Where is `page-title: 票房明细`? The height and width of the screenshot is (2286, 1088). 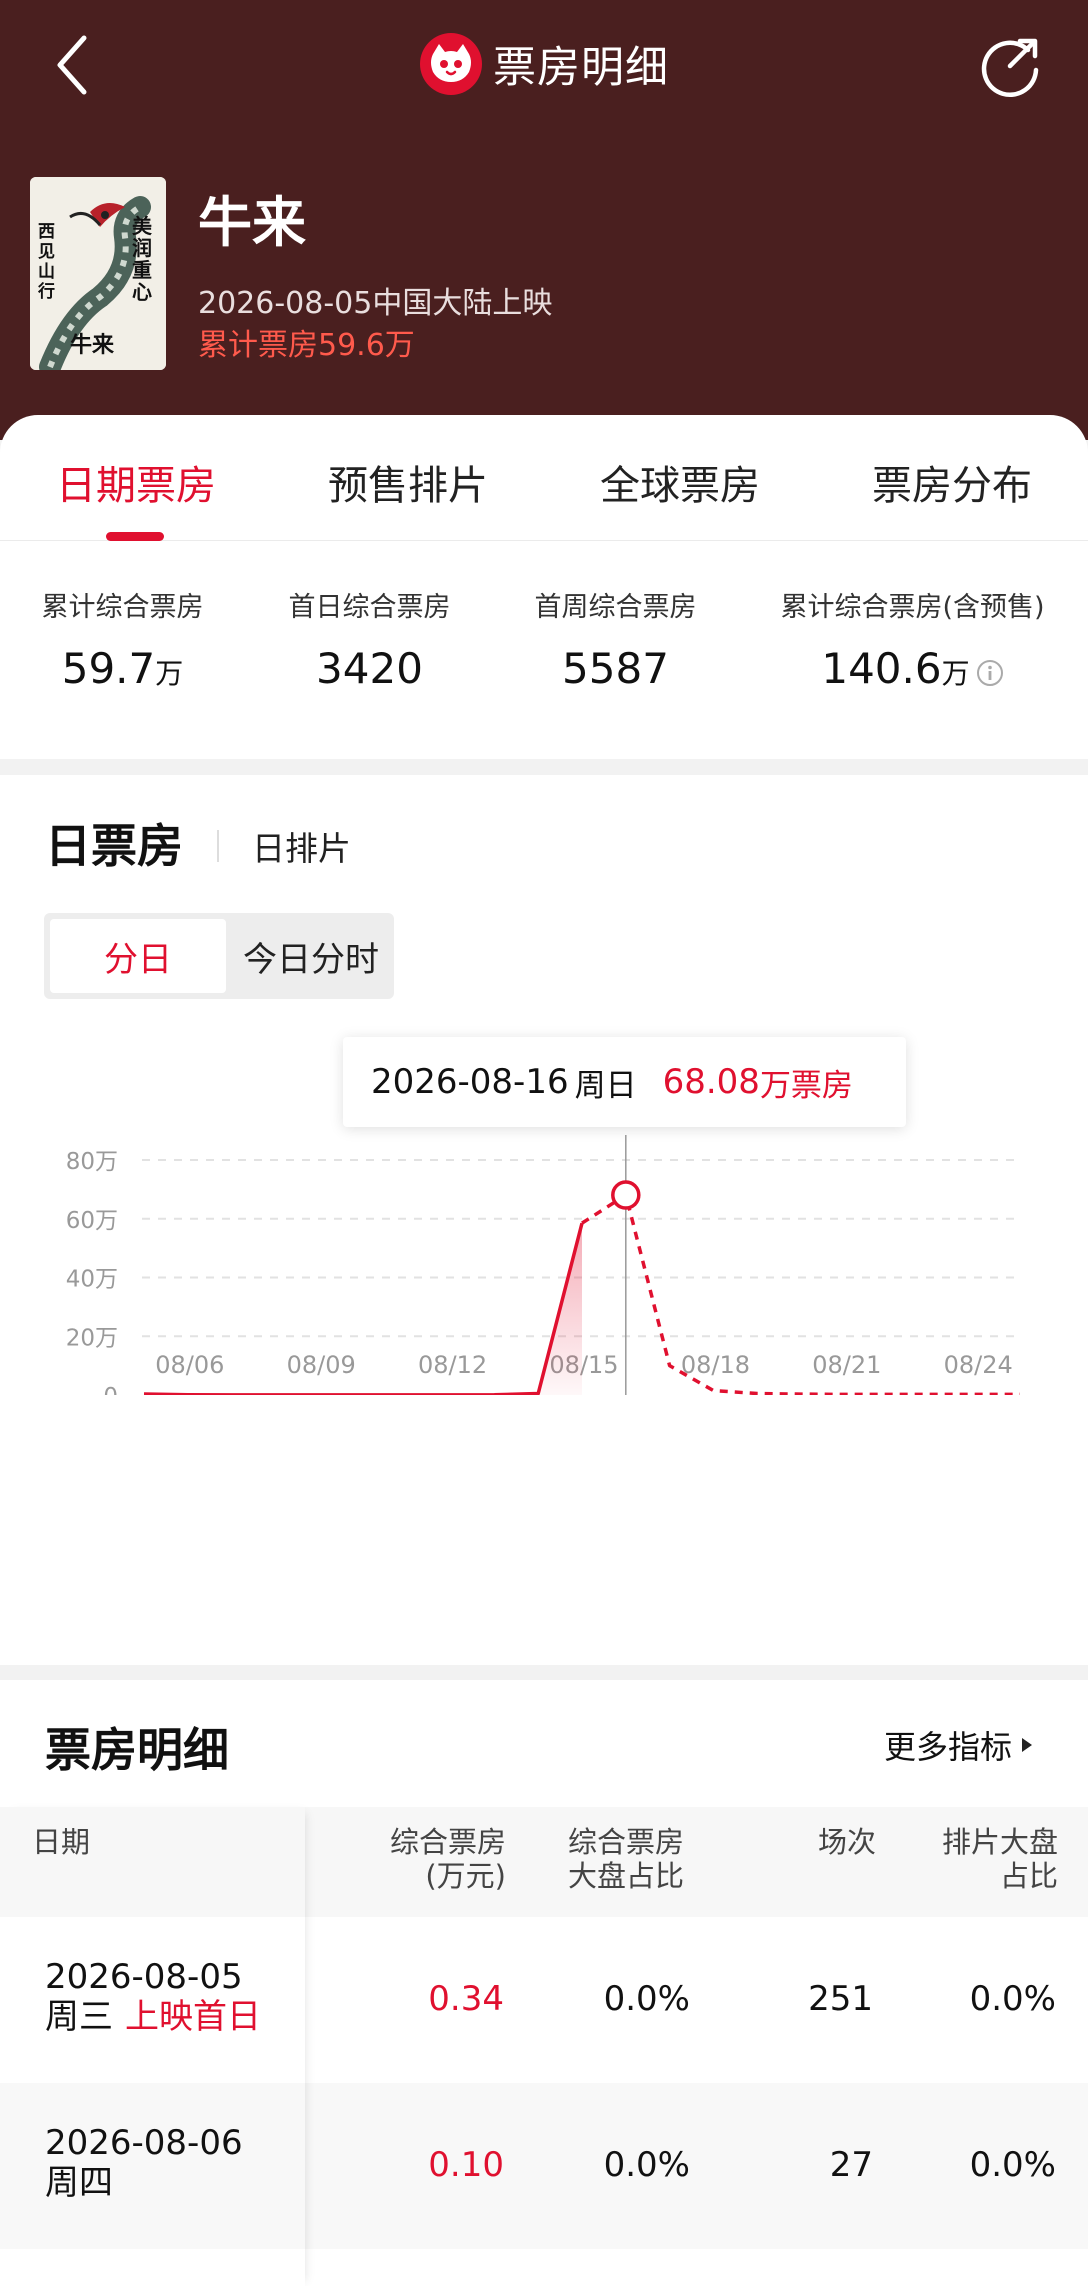
page-title: 票房明细 is located at coordinates (581, 68).